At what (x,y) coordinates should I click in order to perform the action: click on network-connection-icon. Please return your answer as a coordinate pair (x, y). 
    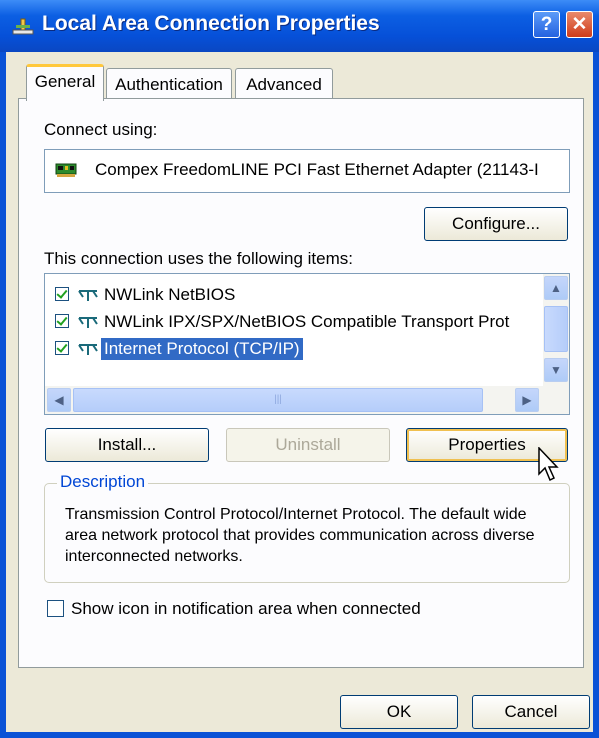
    Looking at the image, I should click on (23, 26).